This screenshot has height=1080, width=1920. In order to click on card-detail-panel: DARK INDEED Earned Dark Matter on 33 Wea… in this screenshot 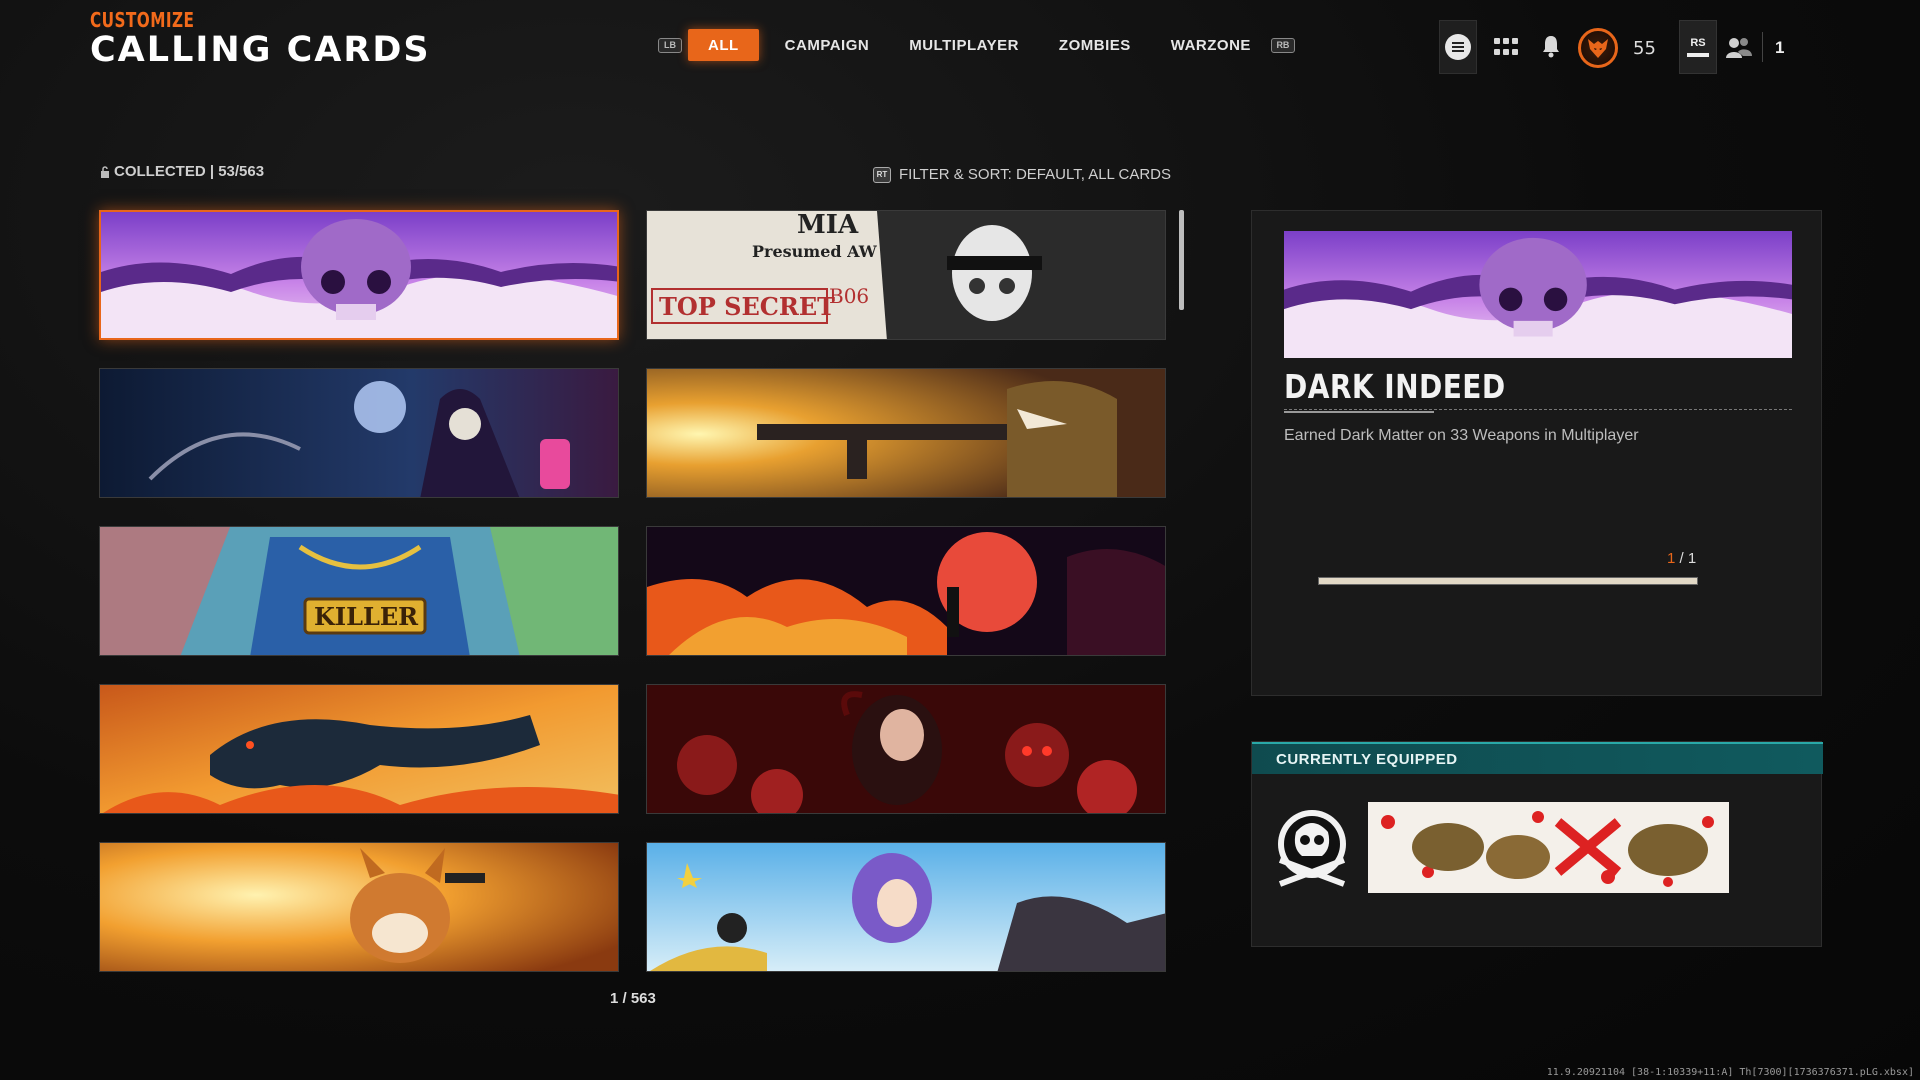, I will do `click(1536, 453)`.